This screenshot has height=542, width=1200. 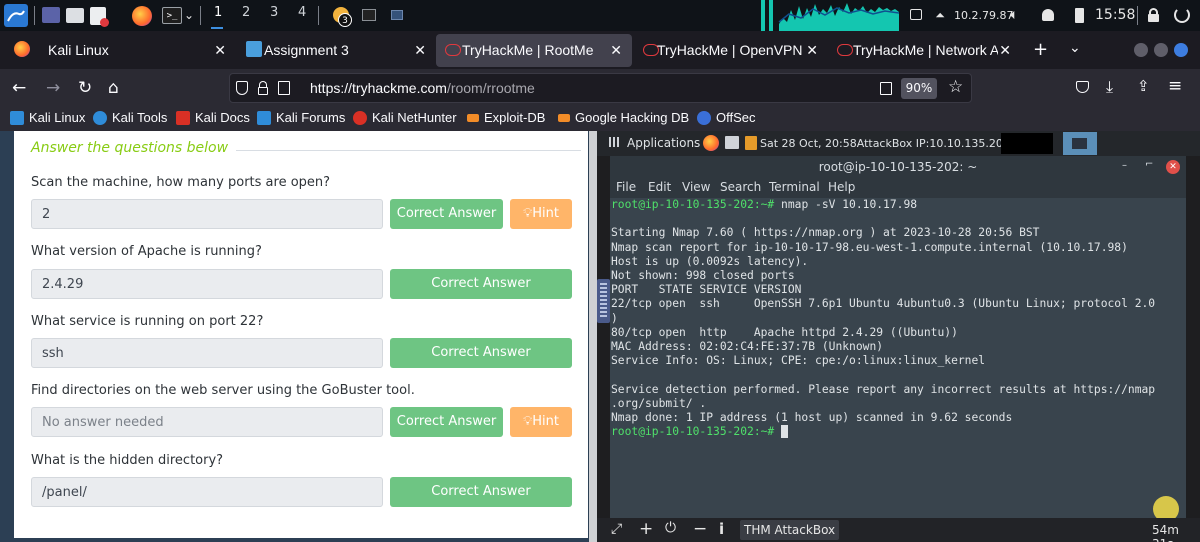 What do you see at coordinates (732, 142) in the screenshot?
I see `terminal-icon` at bounding box center [732, 142].